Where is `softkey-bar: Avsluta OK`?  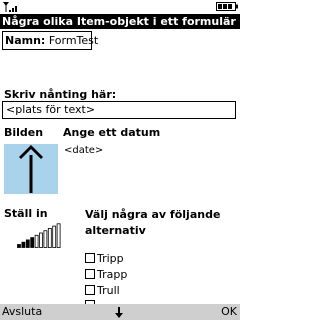 softkey-bar: Avsluta OK is located at coordinates (120, 312).